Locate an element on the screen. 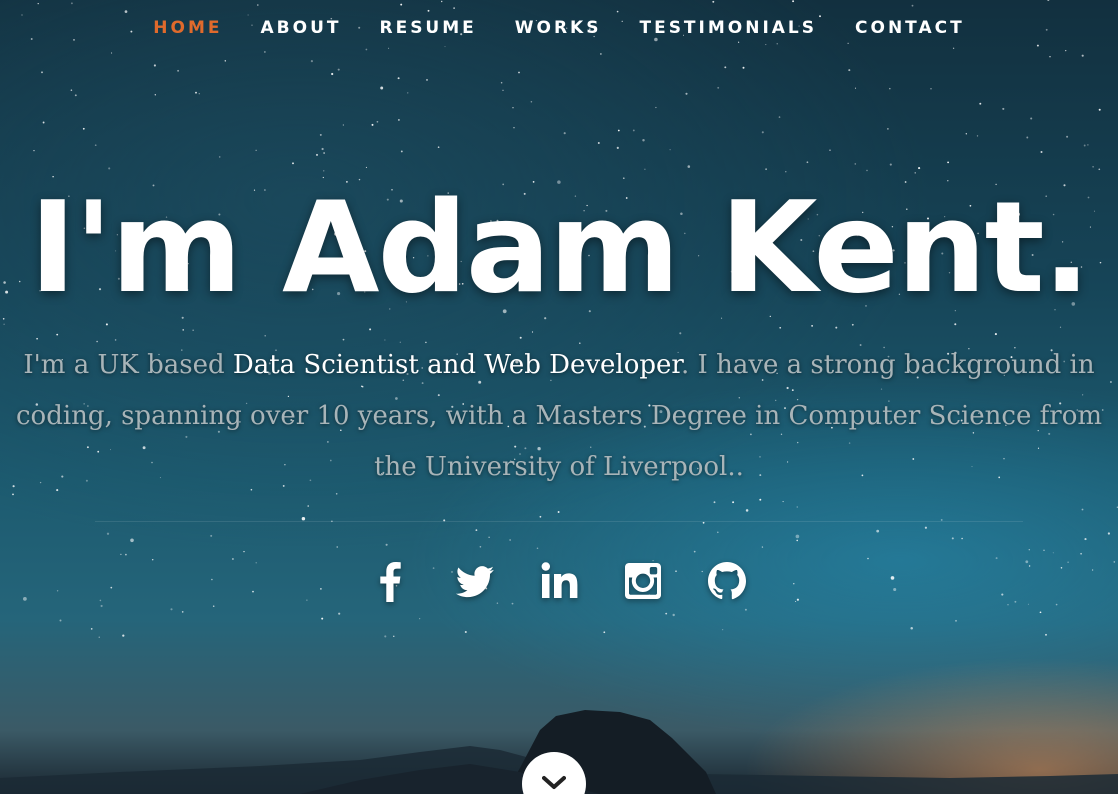 The image size is (1118, 794). intro-highlight: Data Scientist and Web Developer is located at coordinates (457, 365).